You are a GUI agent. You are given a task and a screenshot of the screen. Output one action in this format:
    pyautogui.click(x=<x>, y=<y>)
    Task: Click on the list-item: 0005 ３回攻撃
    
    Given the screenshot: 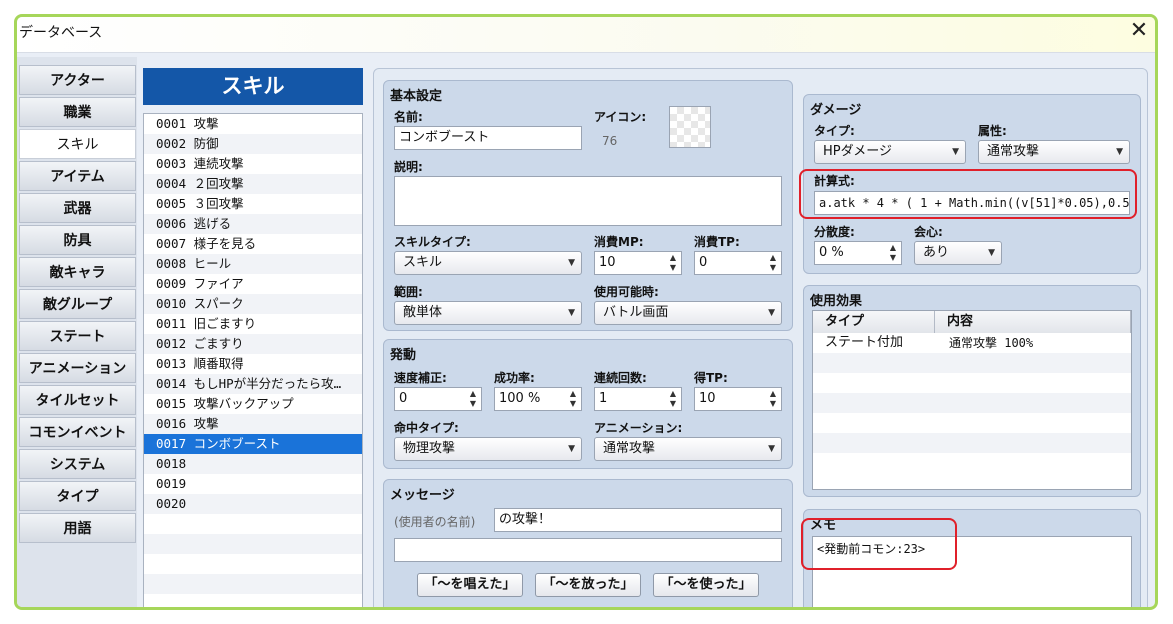 What is the action you would take?
    pyautogui.click(x=253, y=204)
    